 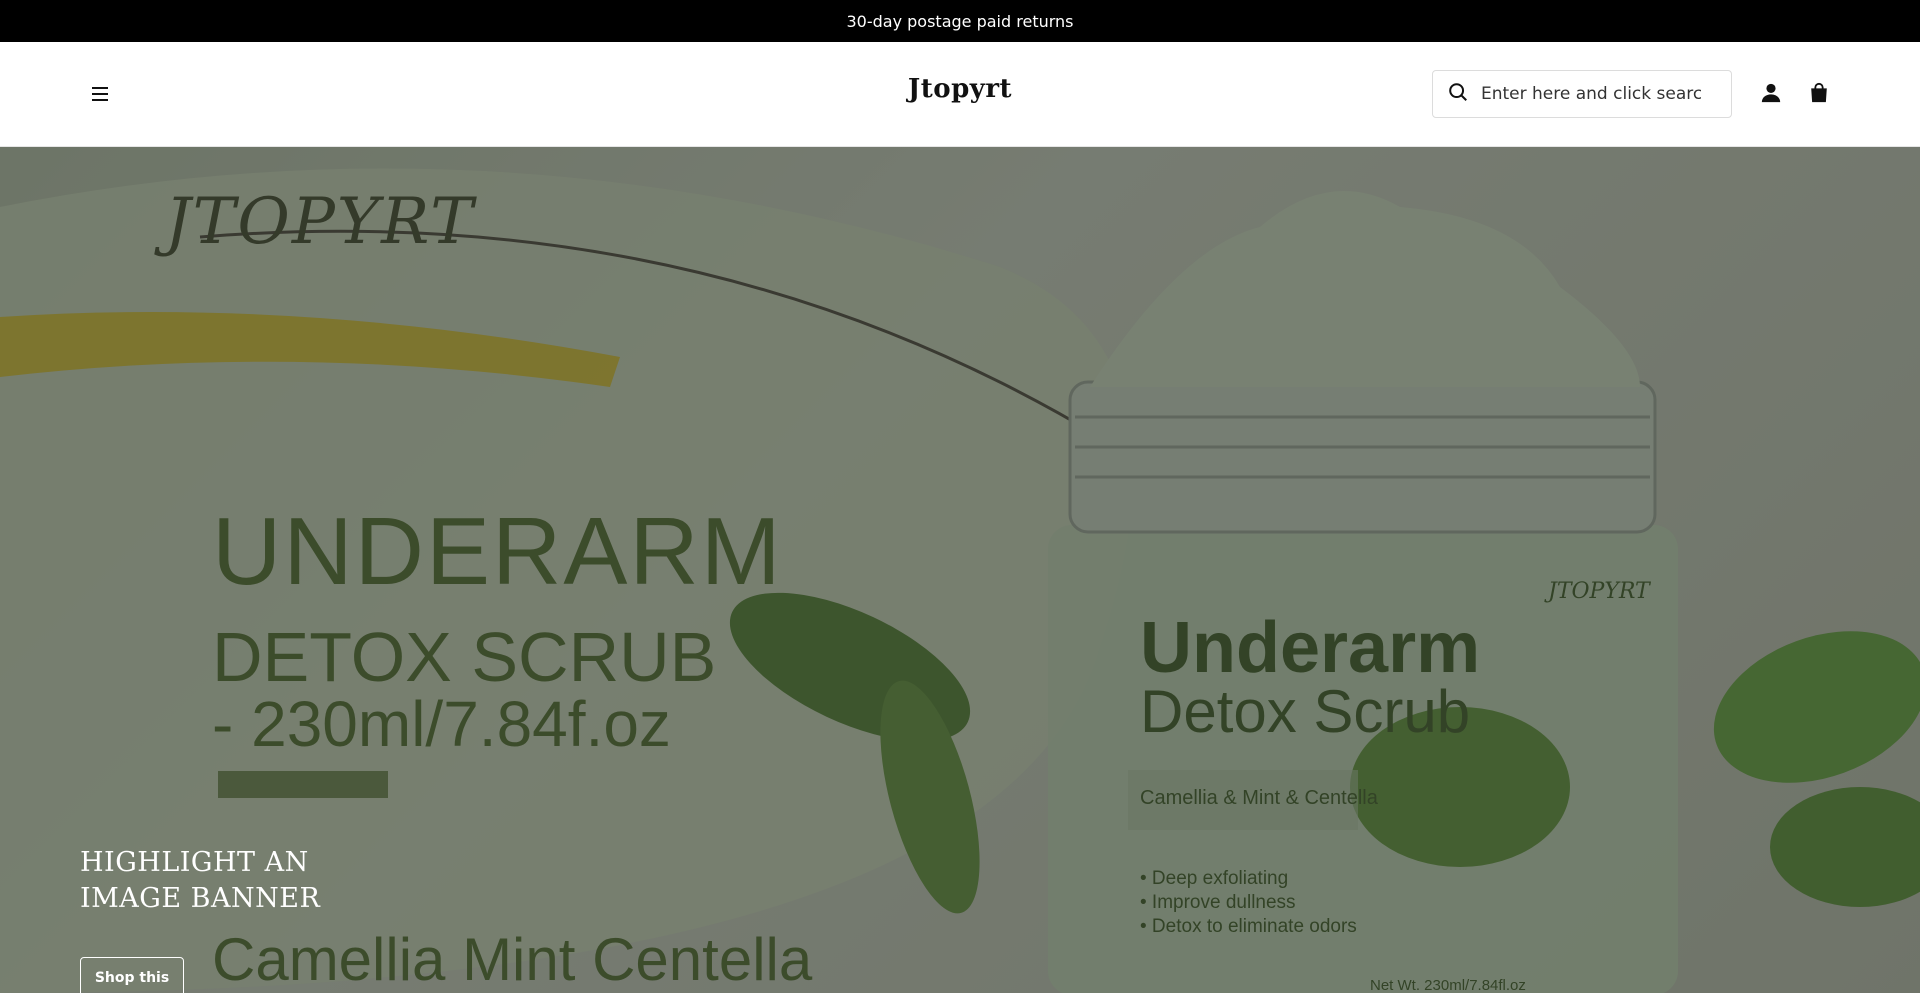 What do you see at coordinates (132, 975) in the screenshot?
I see `shop-this-button: Shop this` at bounding box center [132, 975].